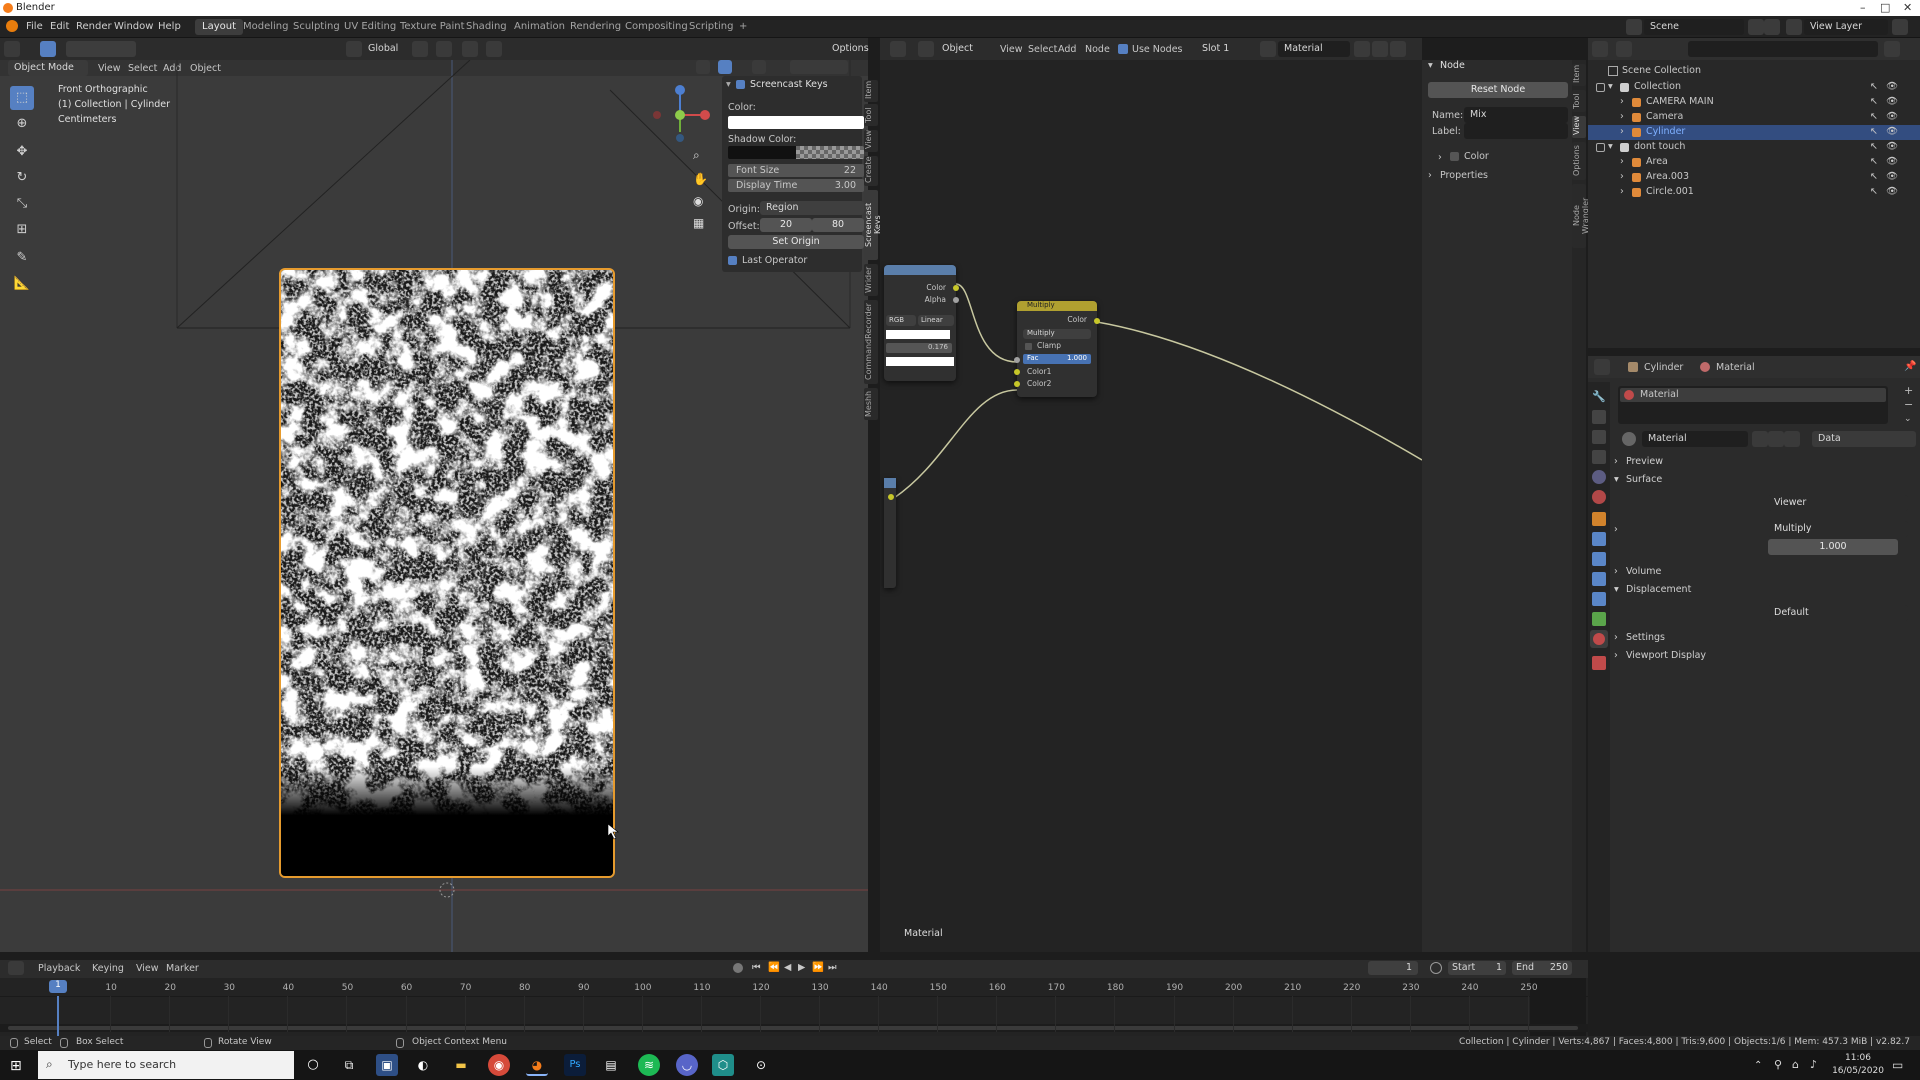 The image size is (1920, 1080). Describe the element at coordinates (48, 49) in the screenshot. I see `select-mode-icon` at that location.